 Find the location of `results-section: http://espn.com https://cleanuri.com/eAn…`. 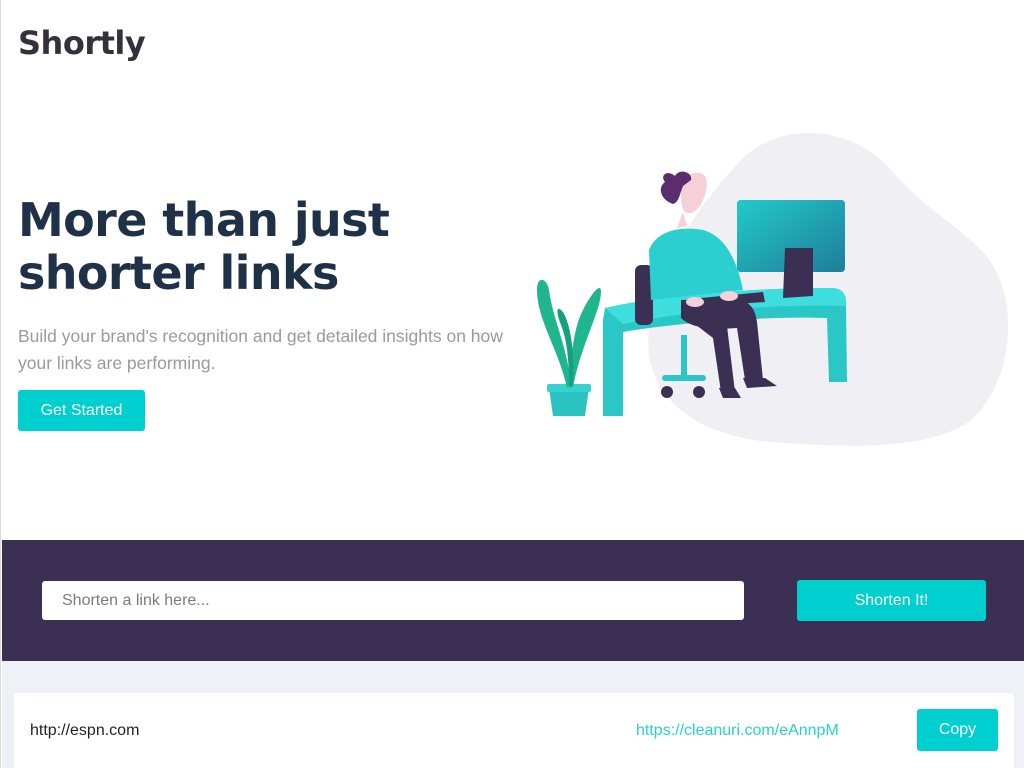

results-section: http://espn.com https://cleanuri.com/eAn… is located at coordinates (513, 714).